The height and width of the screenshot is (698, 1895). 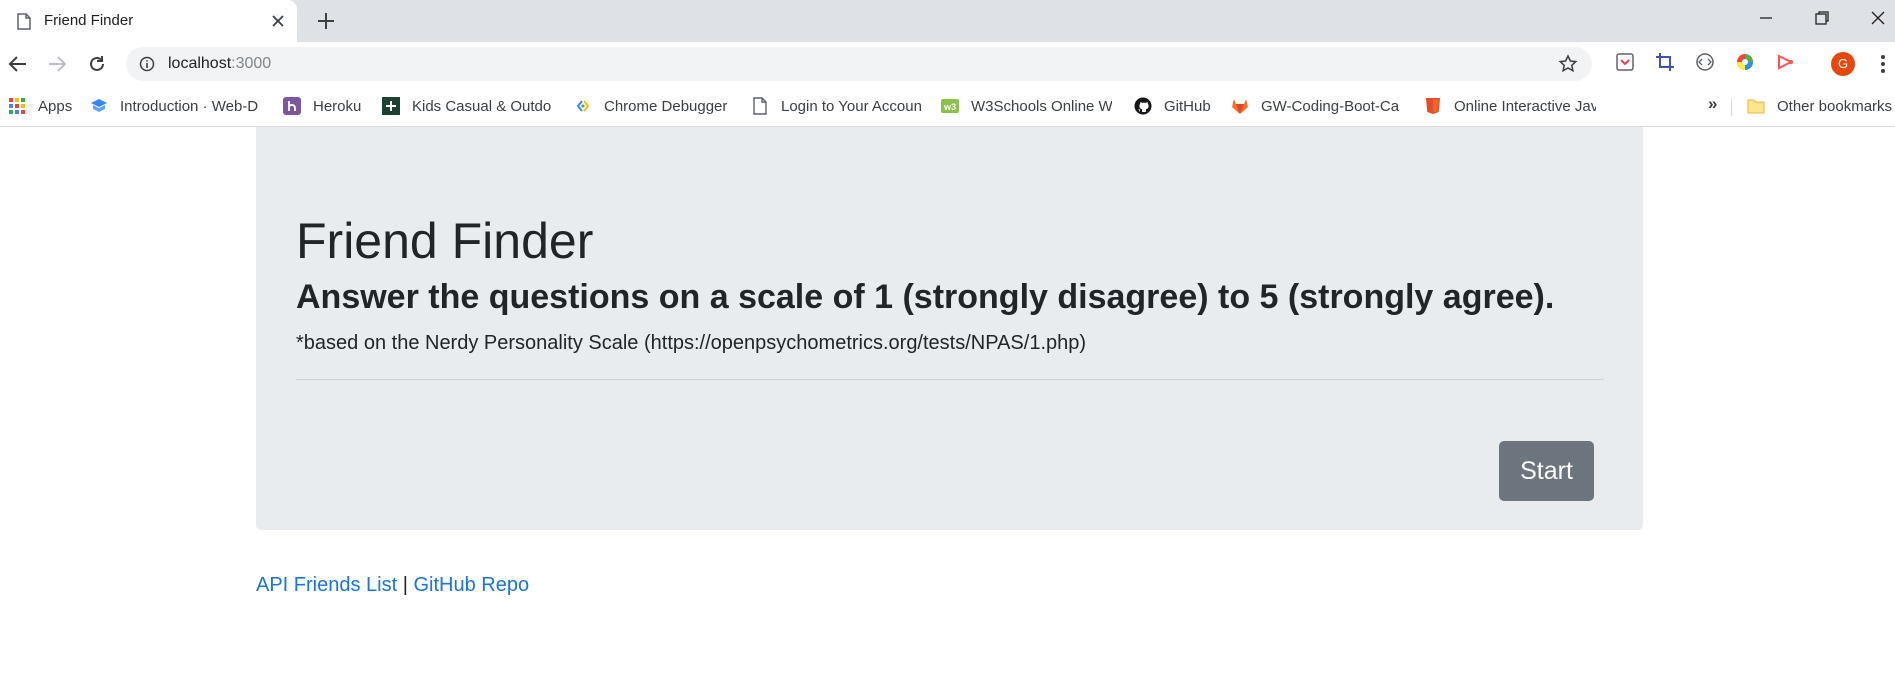 I want to click on divider, so click(x=950, y=379).